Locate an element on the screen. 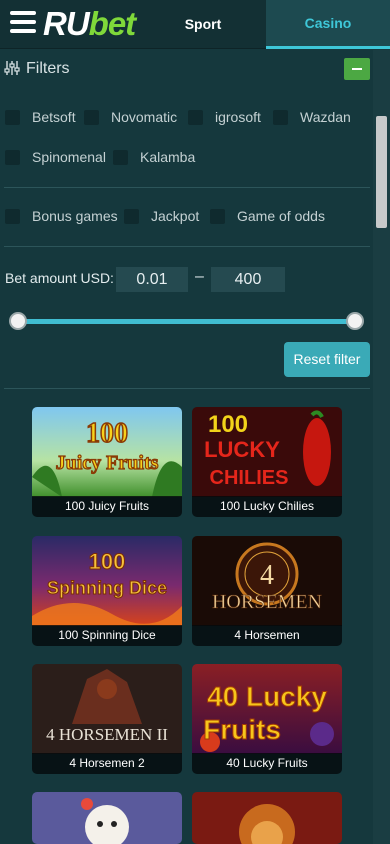 Image resolution: width=390 pixels, height=844 pixels. slider-min-handle is located at coordinates (18, 321).